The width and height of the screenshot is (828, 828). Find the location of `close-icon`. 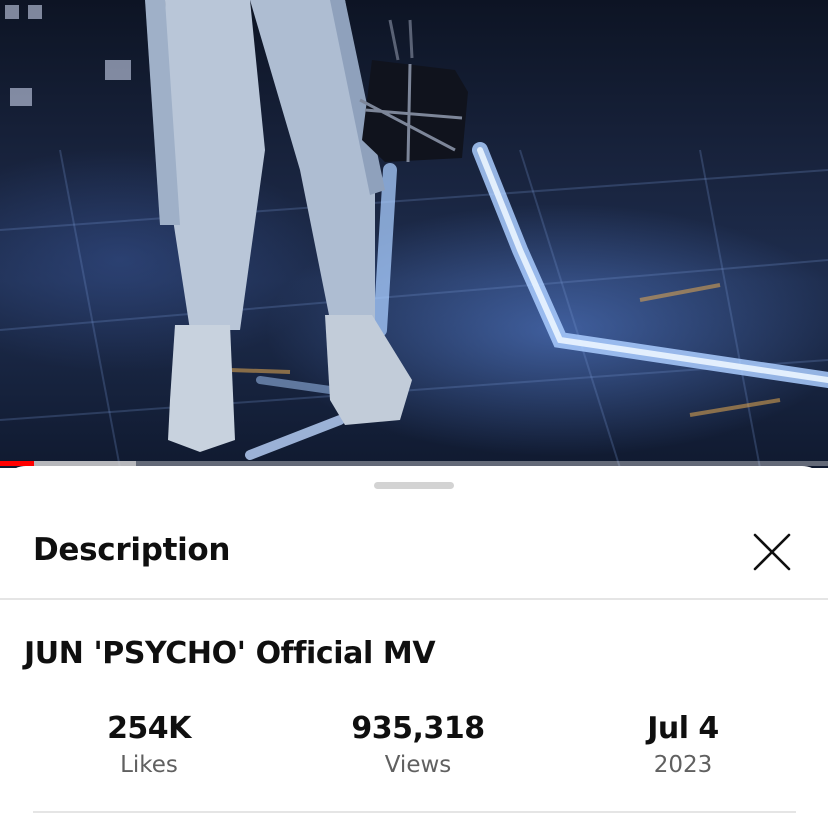

close-icon is located at coordinates (772, 552).